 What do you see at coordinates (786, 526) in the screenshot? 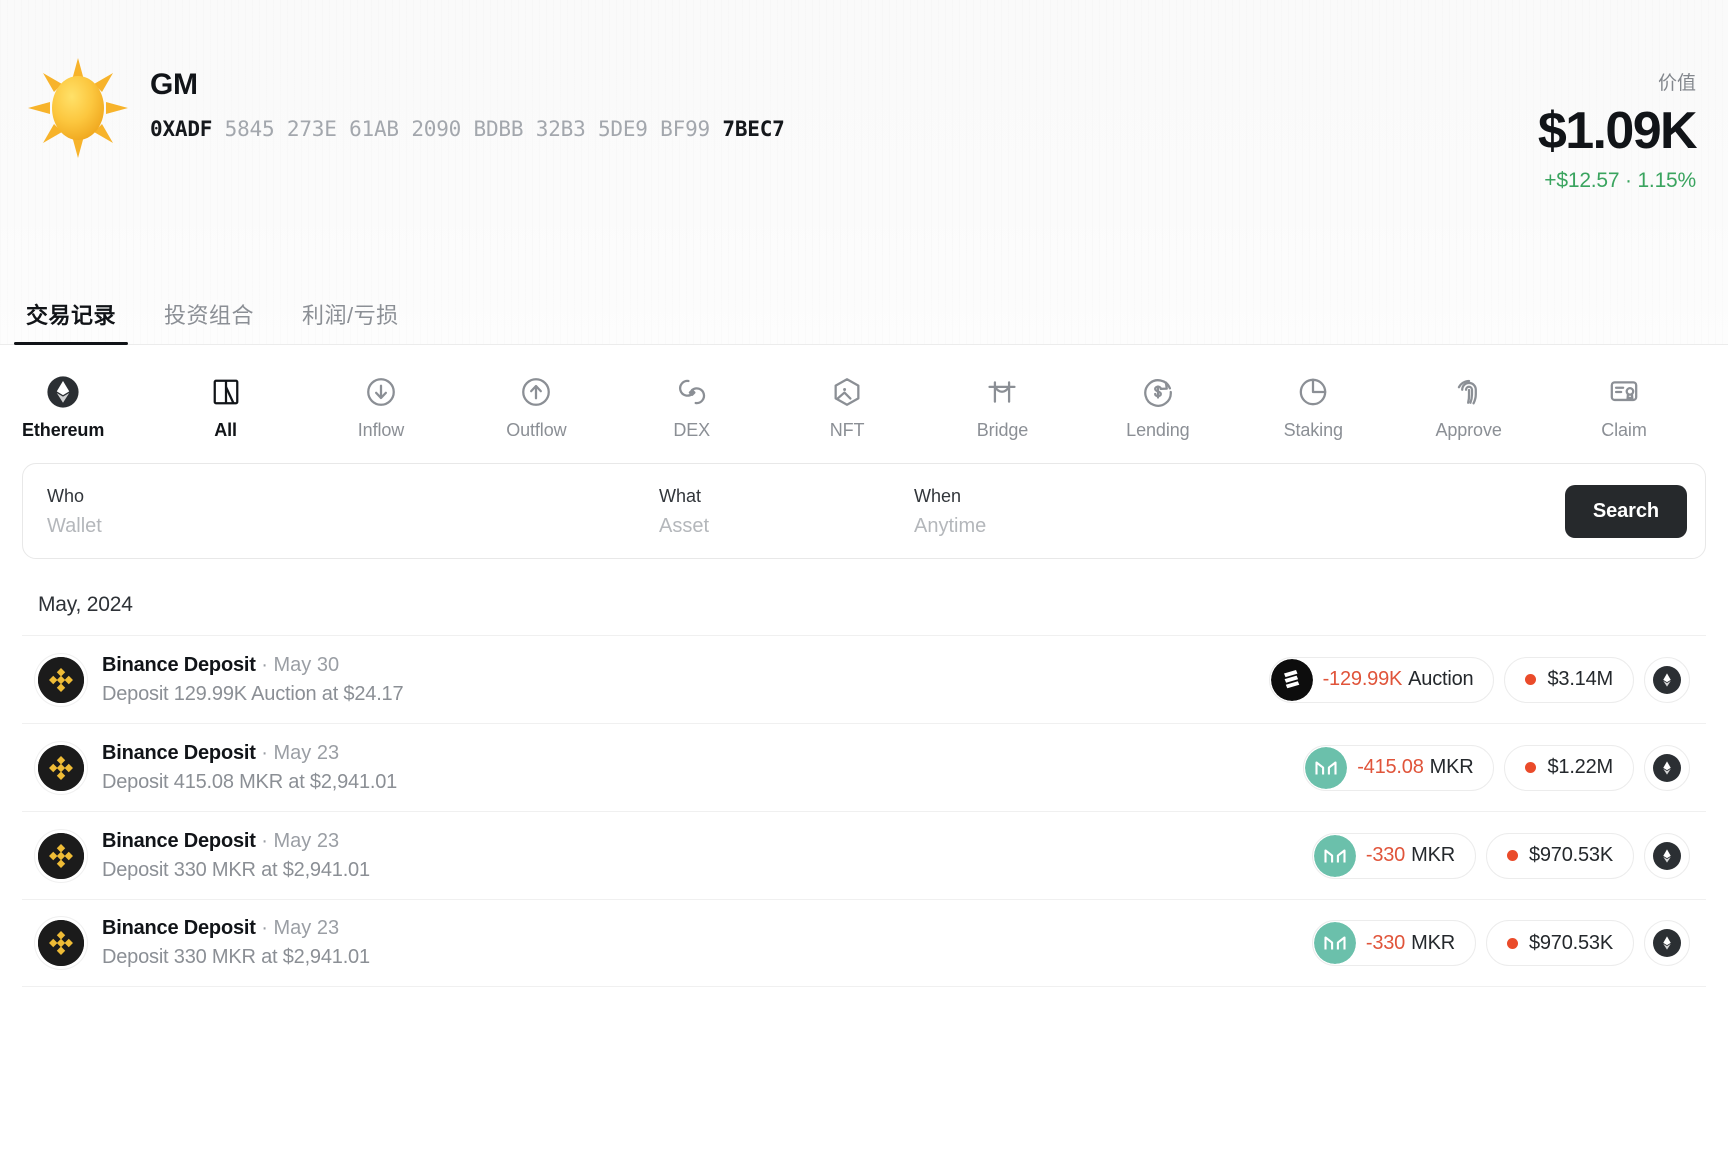
I see `search-what-input: Asset` at bounding box center [786, 526].